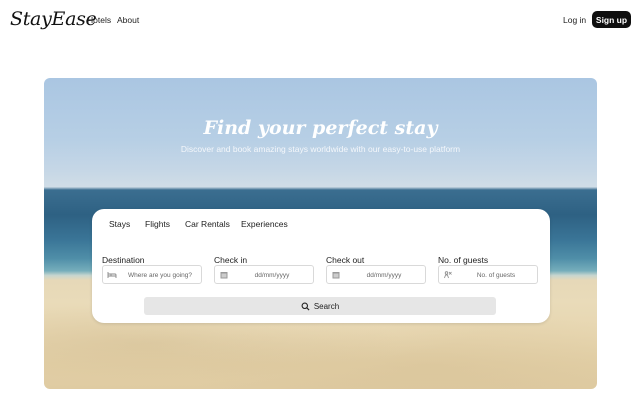 Image resolution: width=640 pixels, height=400 pixels. I want to click on nav-about: About, so click(128, 20).